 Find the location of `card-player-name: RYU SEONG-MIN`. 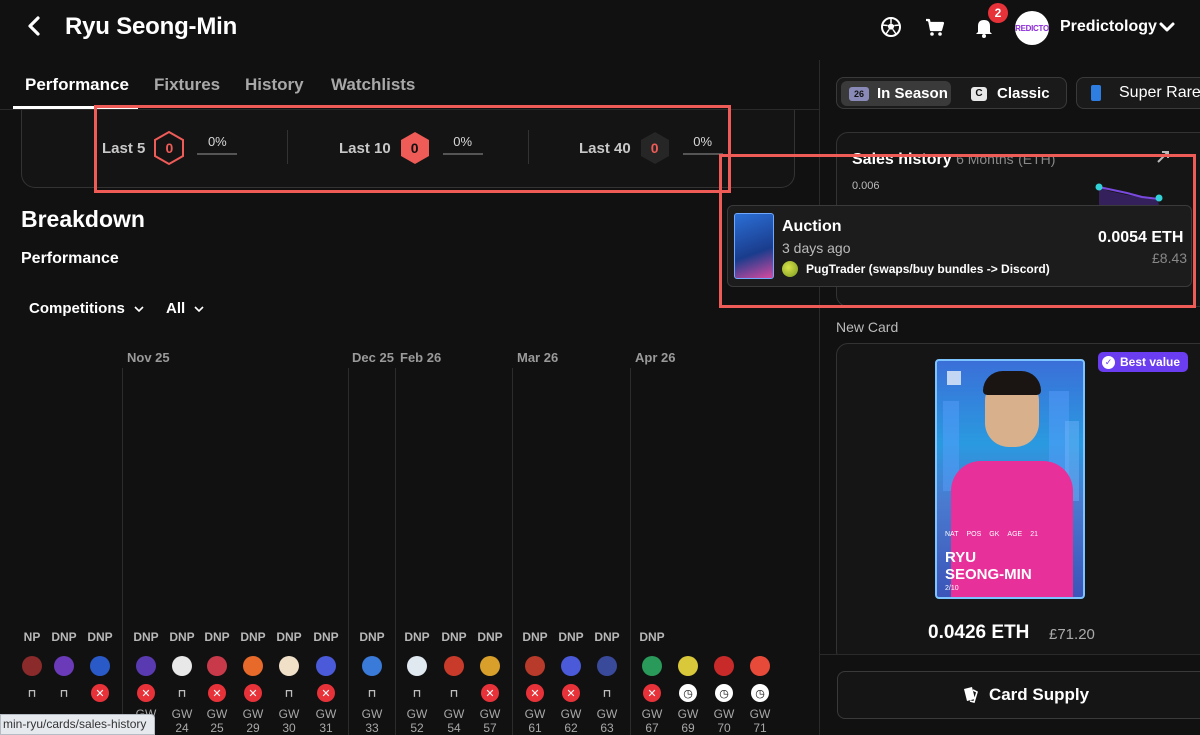

card-player-name: RYU SEONG-MIN is located at coordinates (988, 566).